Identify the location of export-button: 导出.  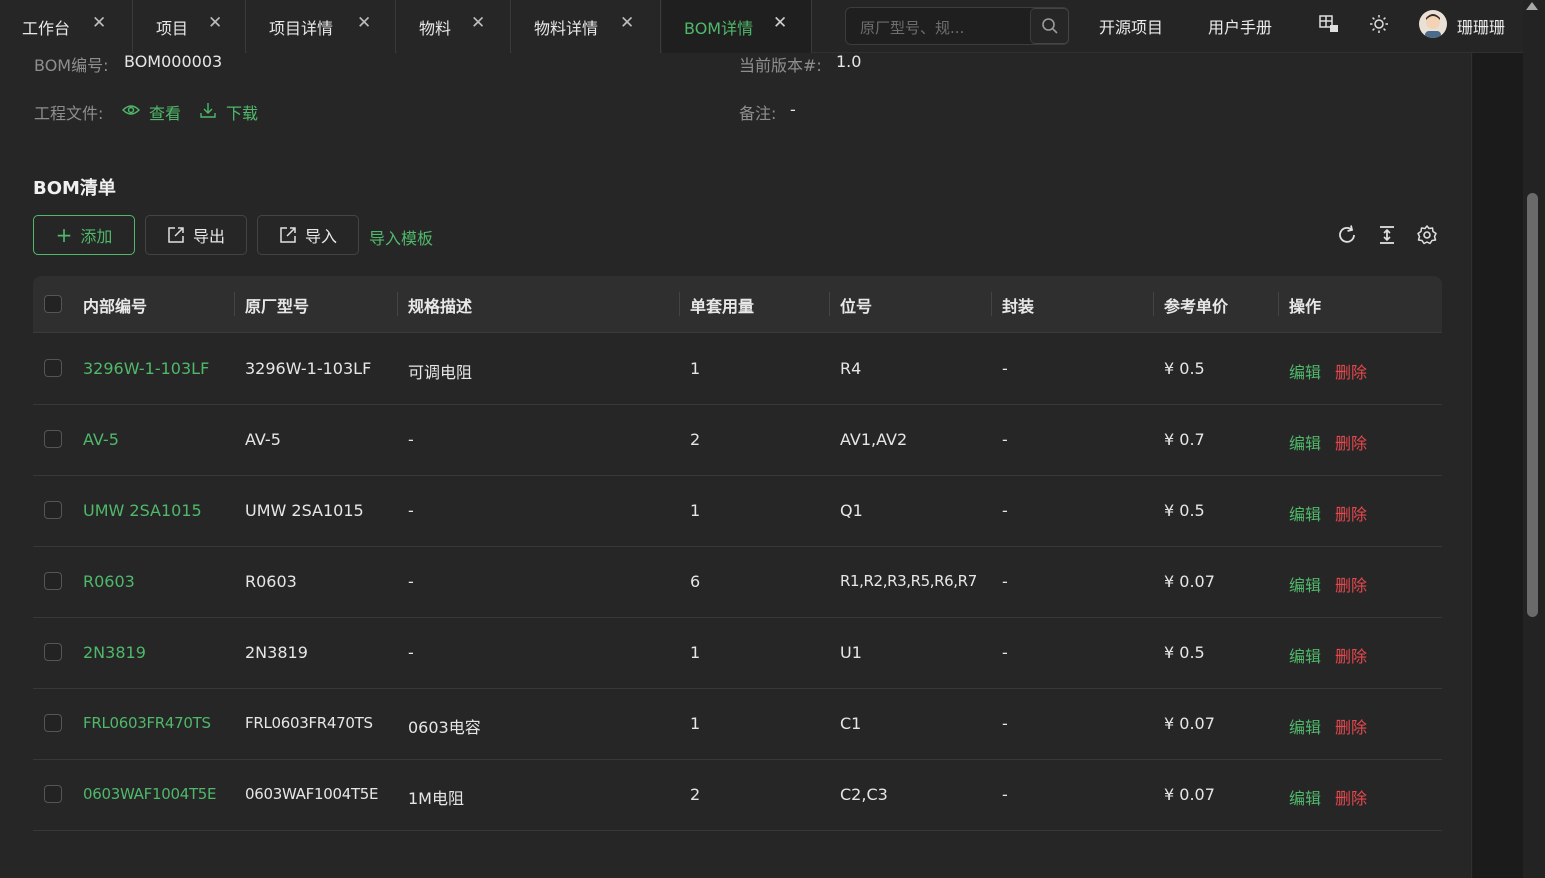
(196, 235).